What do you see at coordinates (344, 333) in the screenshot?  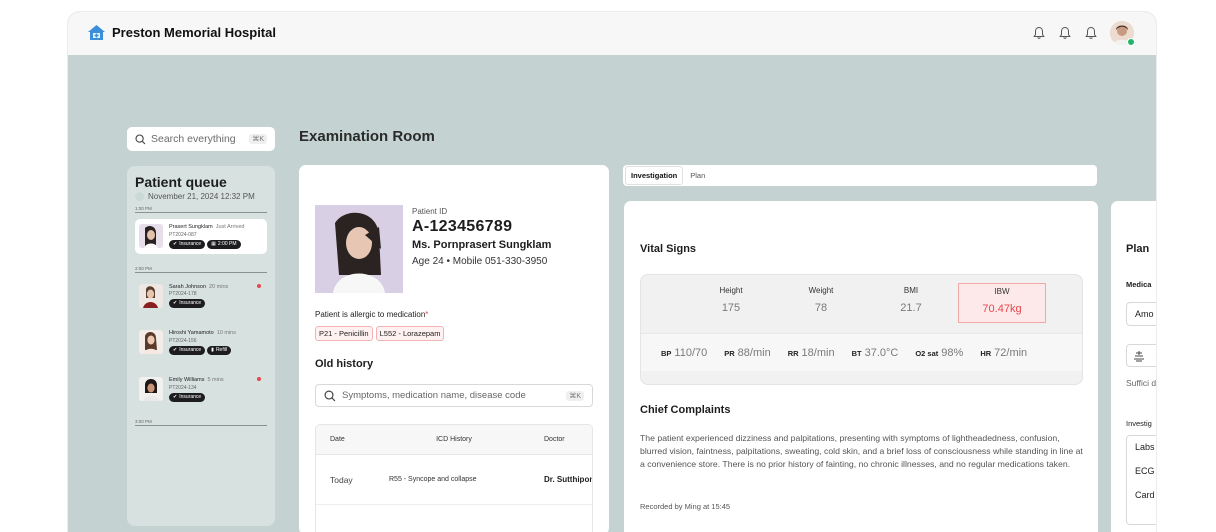 I see `allergy-tag: P21 - Penicillin` at bounding box center [344, 333].